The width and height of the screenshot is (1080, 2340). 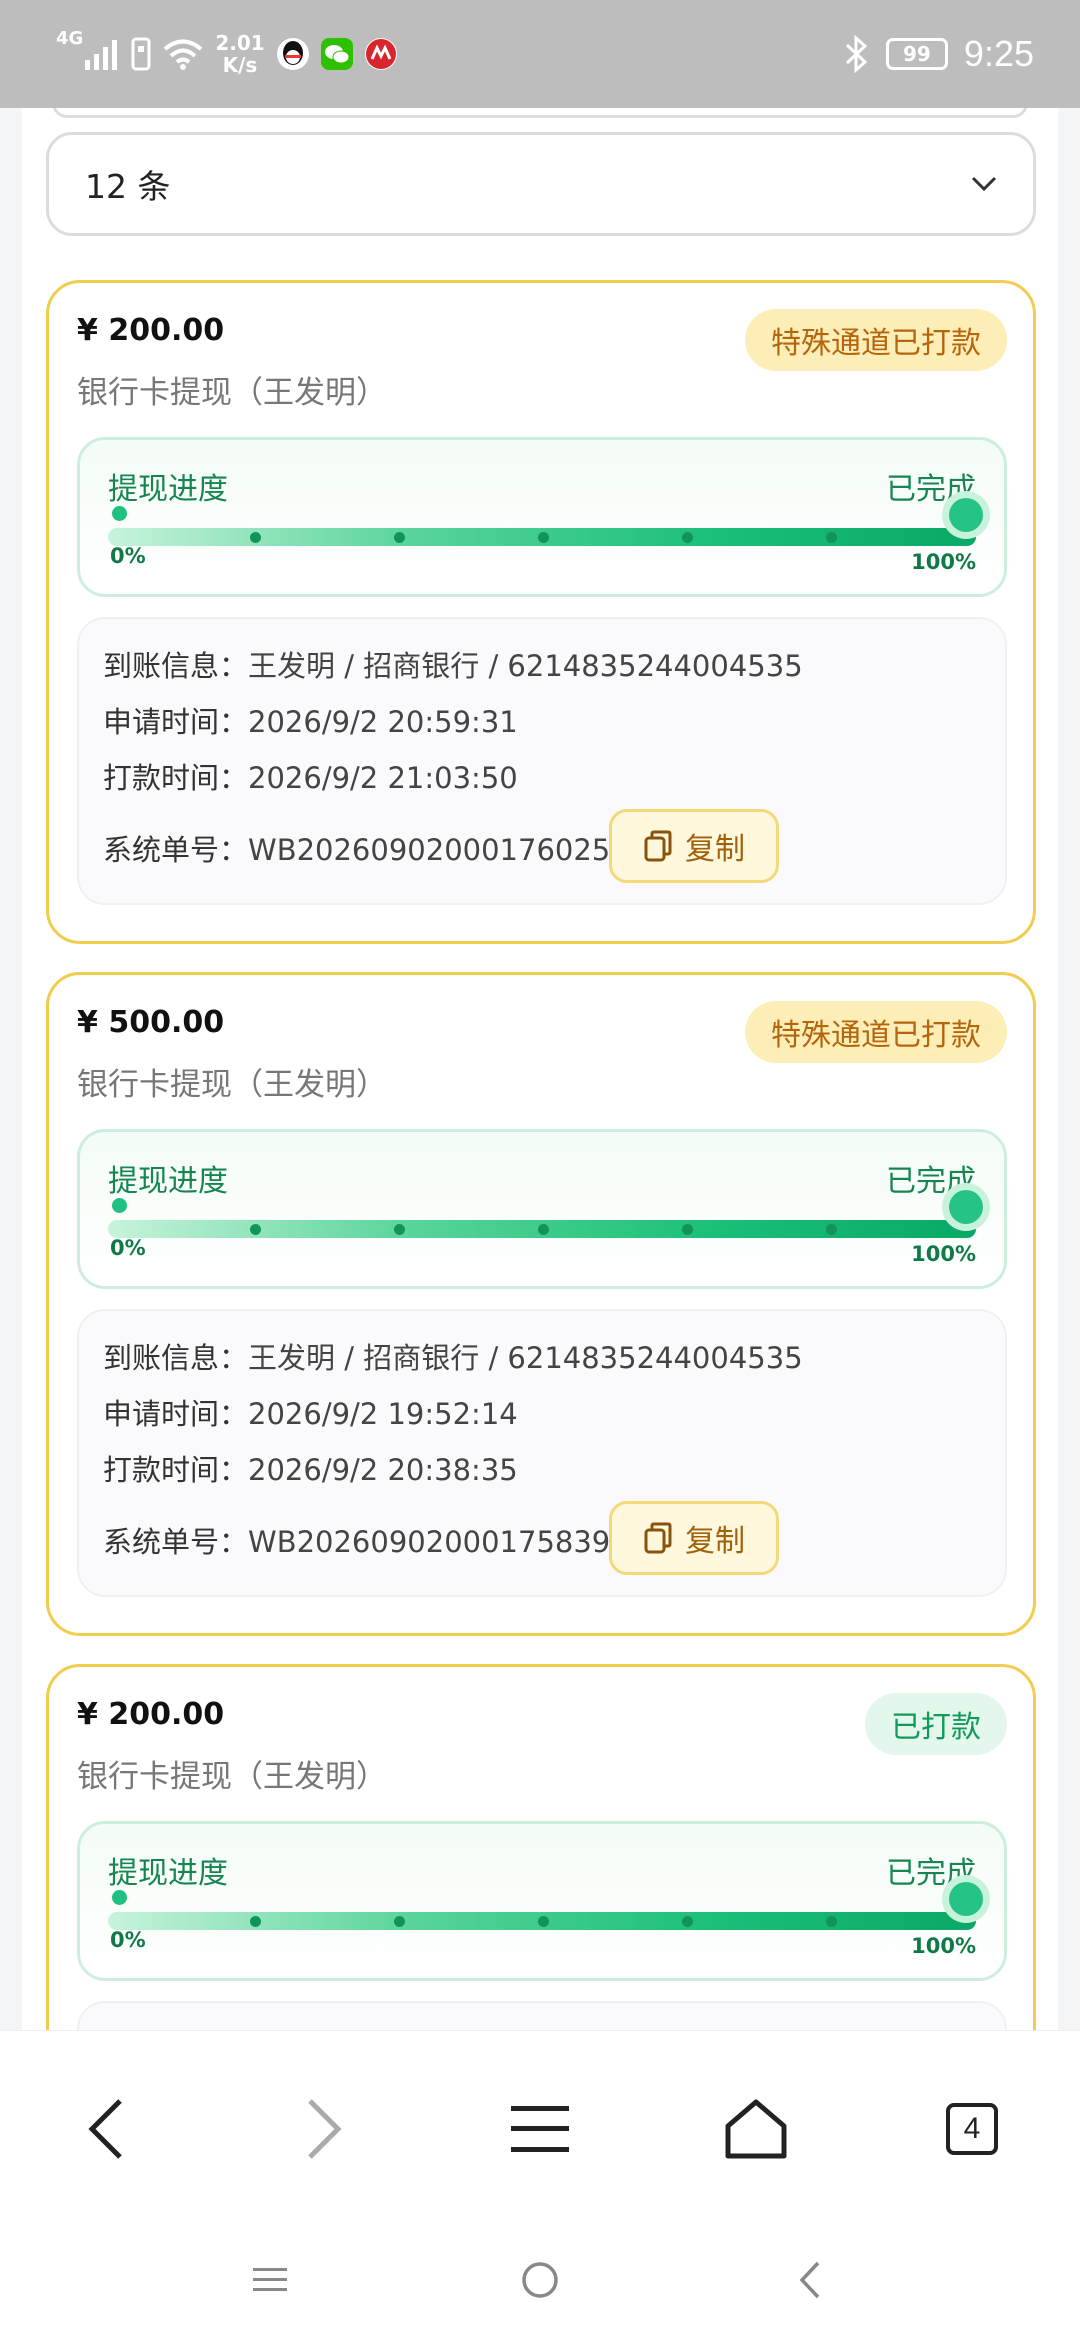 What do you see at coordinates (429, 1542) in the screenshot?
I see `order-number: WB20260902000175839` at bounding box center [429, 1542].